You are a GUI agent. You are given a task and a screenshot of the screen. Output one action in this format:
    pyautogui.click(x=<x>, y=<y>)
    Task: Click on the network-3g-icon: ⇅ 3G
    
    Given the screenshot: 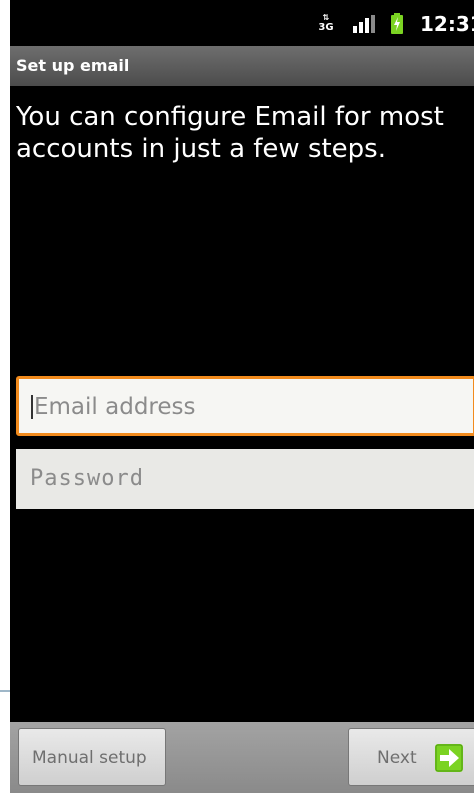 What is the action you would take?
    pyautogui.click(x=326, y=24)
    